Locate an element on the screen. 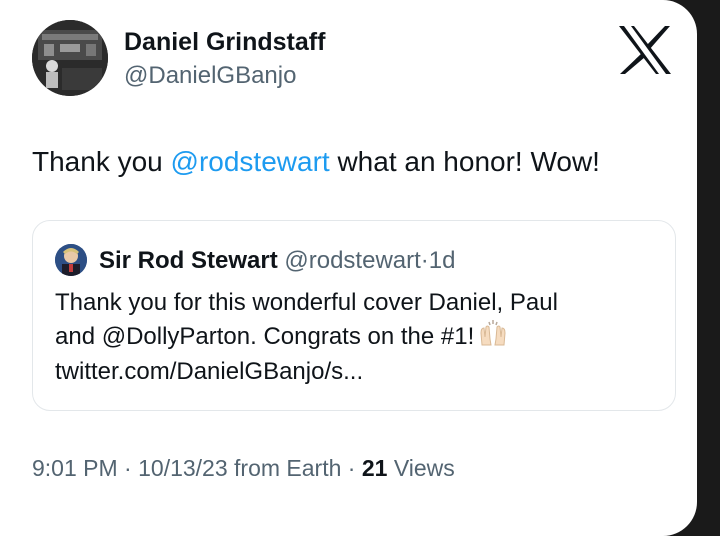  views-count: 21 is located at coordinates (375, 468).